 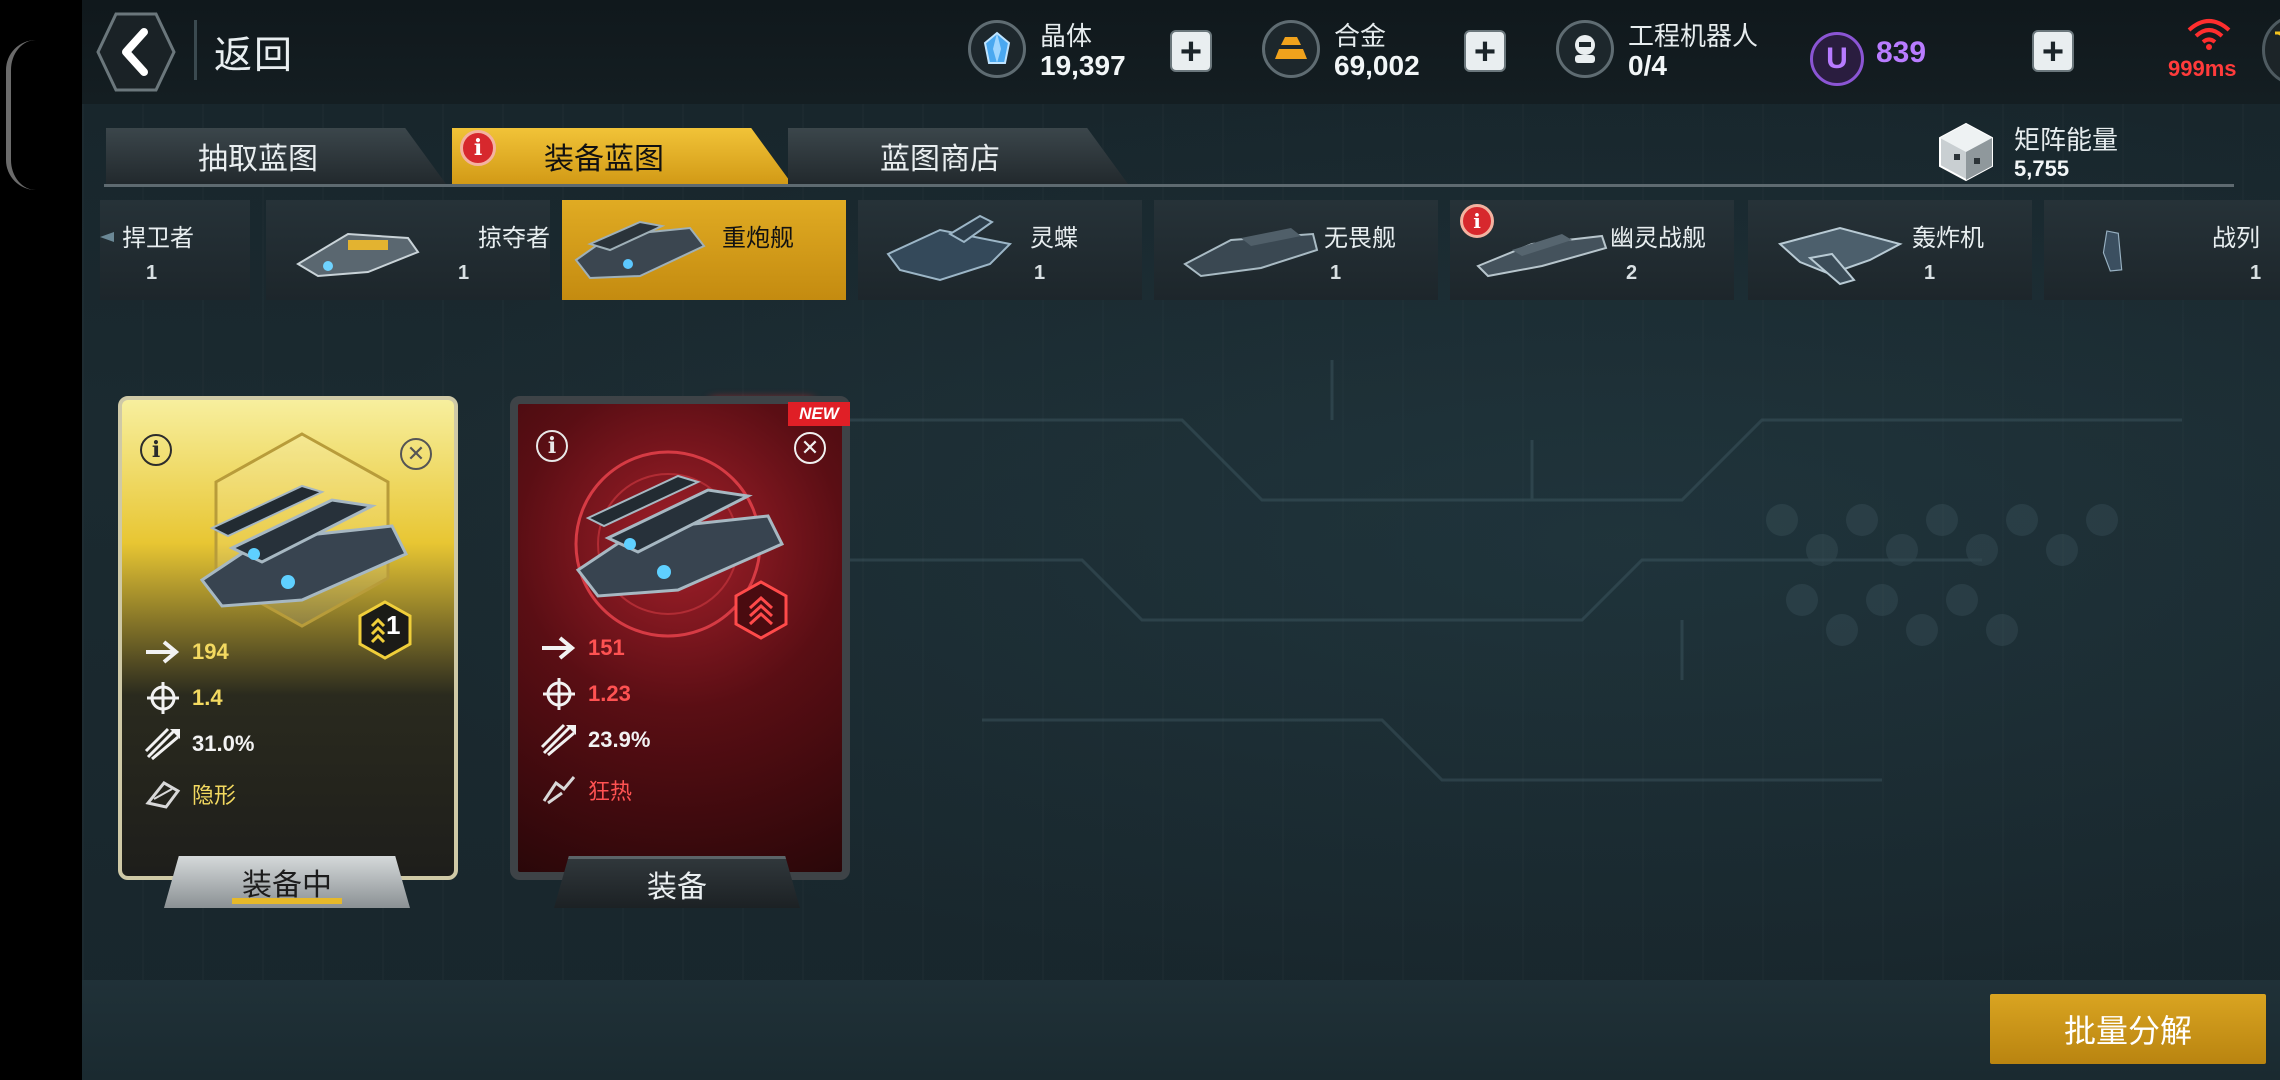 What do you see at coordinates (1676, 52) in the screenshot?
I see `resource-robot: 工程机器人 0/4` at bounding box center [1676, 52].